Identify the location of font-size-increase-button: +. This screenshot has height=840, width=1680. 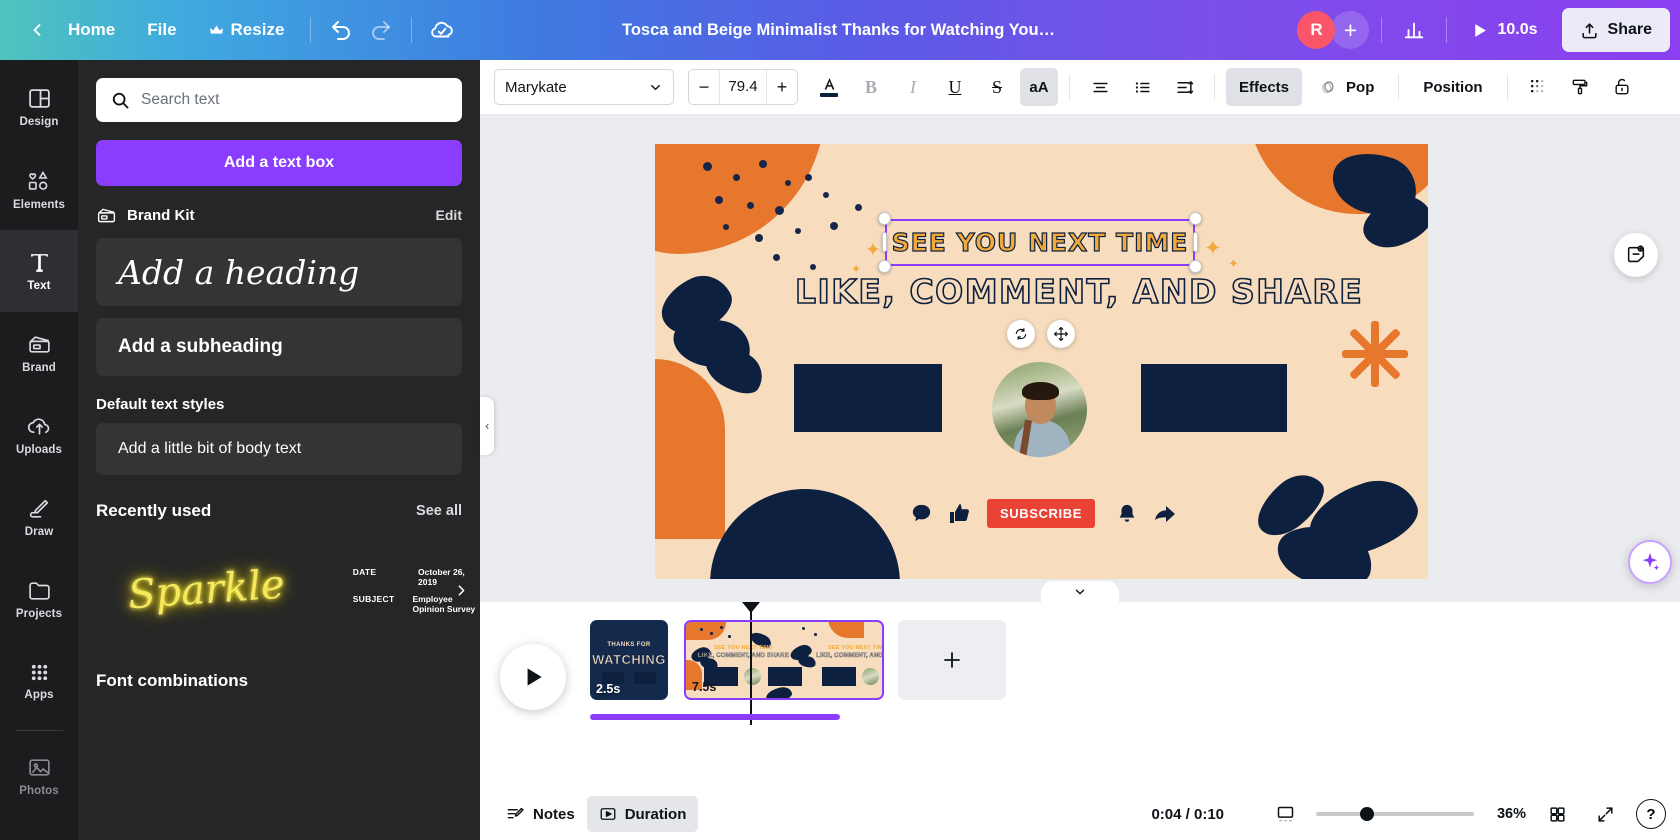
(782, 87).